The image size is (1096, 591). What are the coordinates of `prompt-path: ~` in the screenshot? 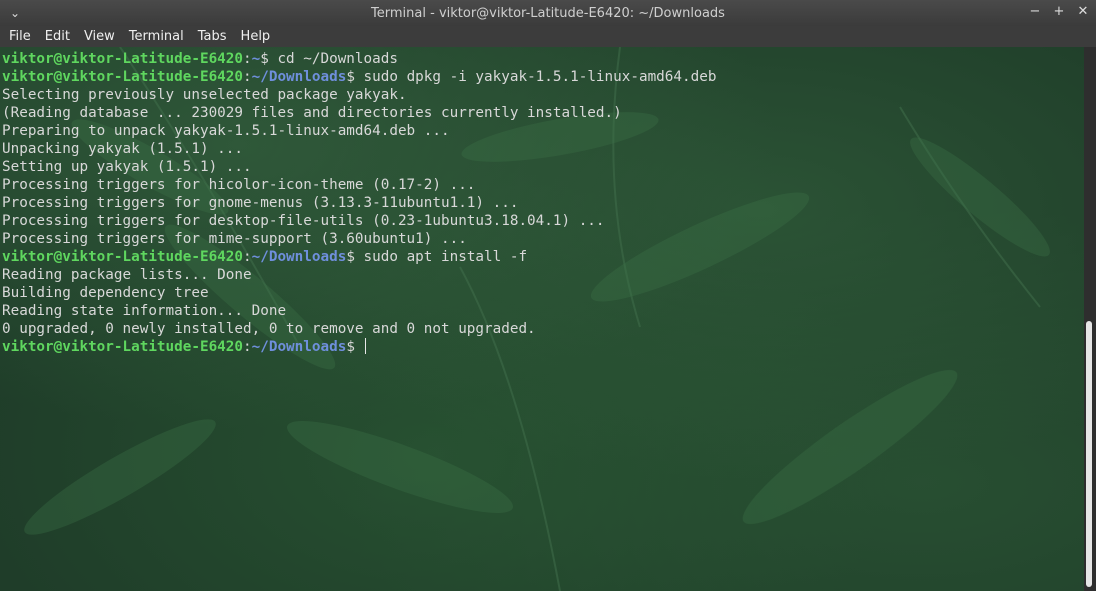 It's located at (256, 59).